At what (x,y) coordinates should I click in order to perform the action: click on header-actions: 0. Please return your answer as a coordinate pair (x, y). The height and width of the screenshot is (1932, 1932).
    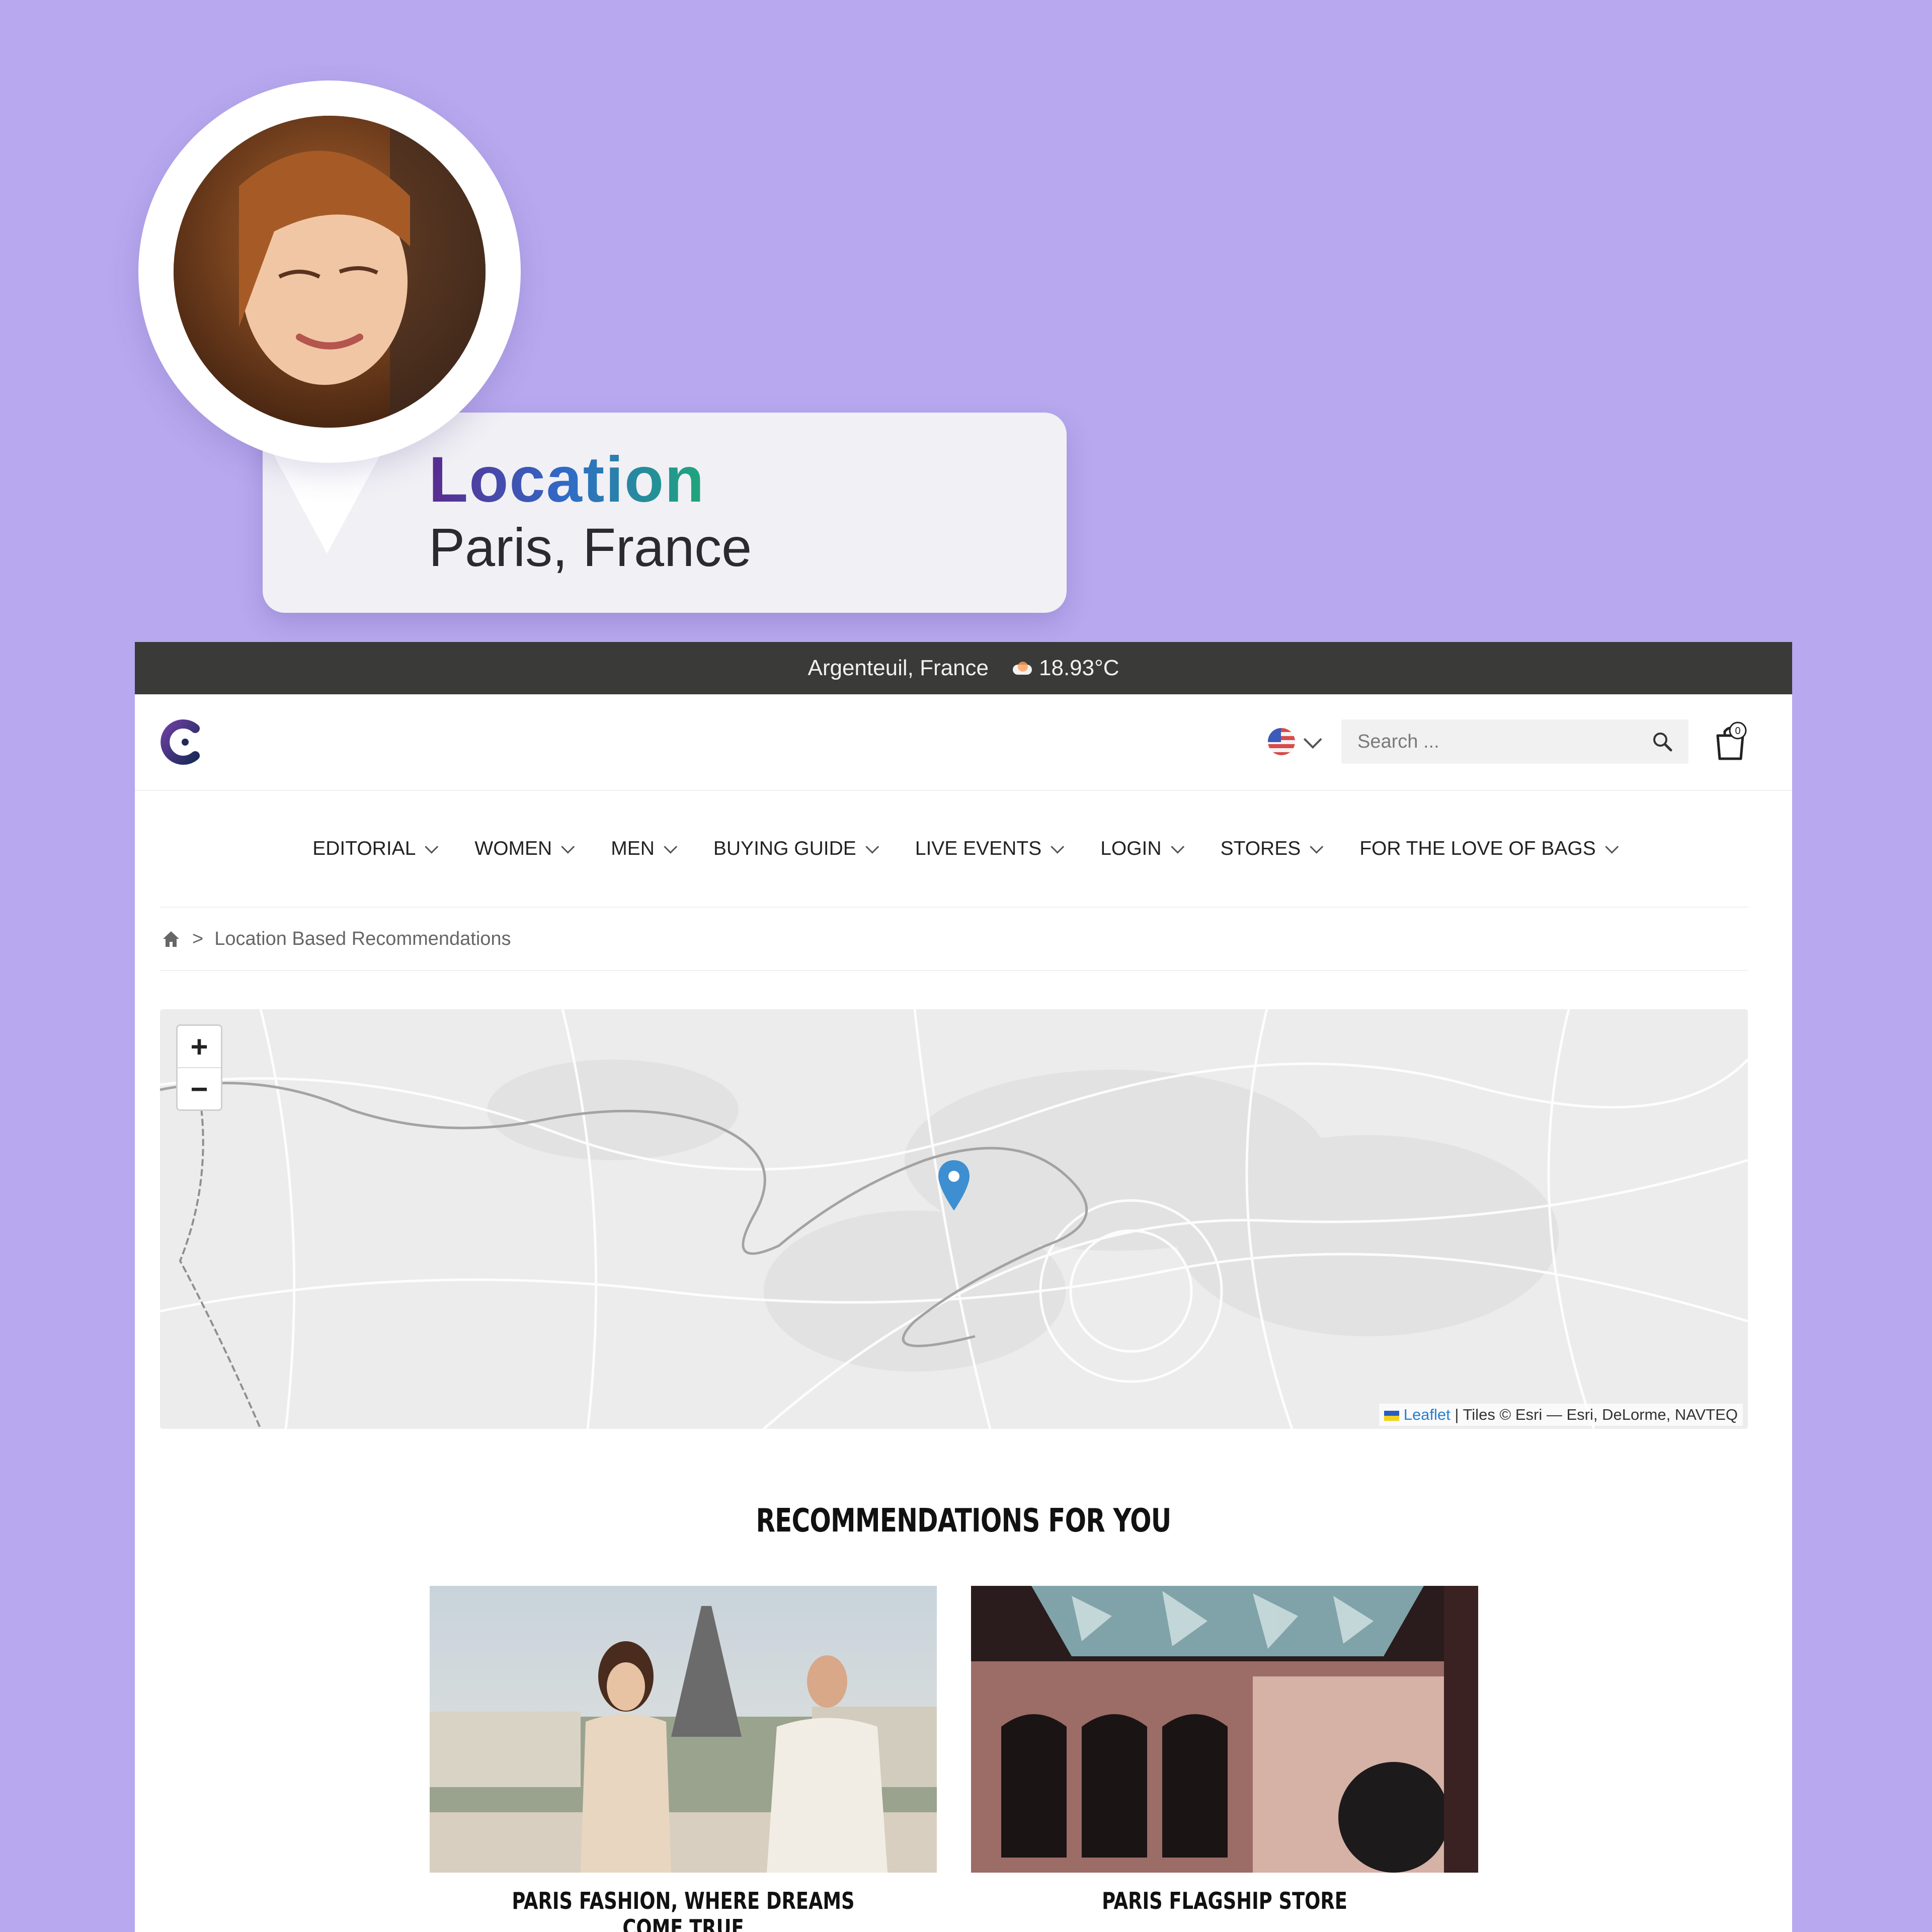
    Looking at the image, I should click on (1508, 742).